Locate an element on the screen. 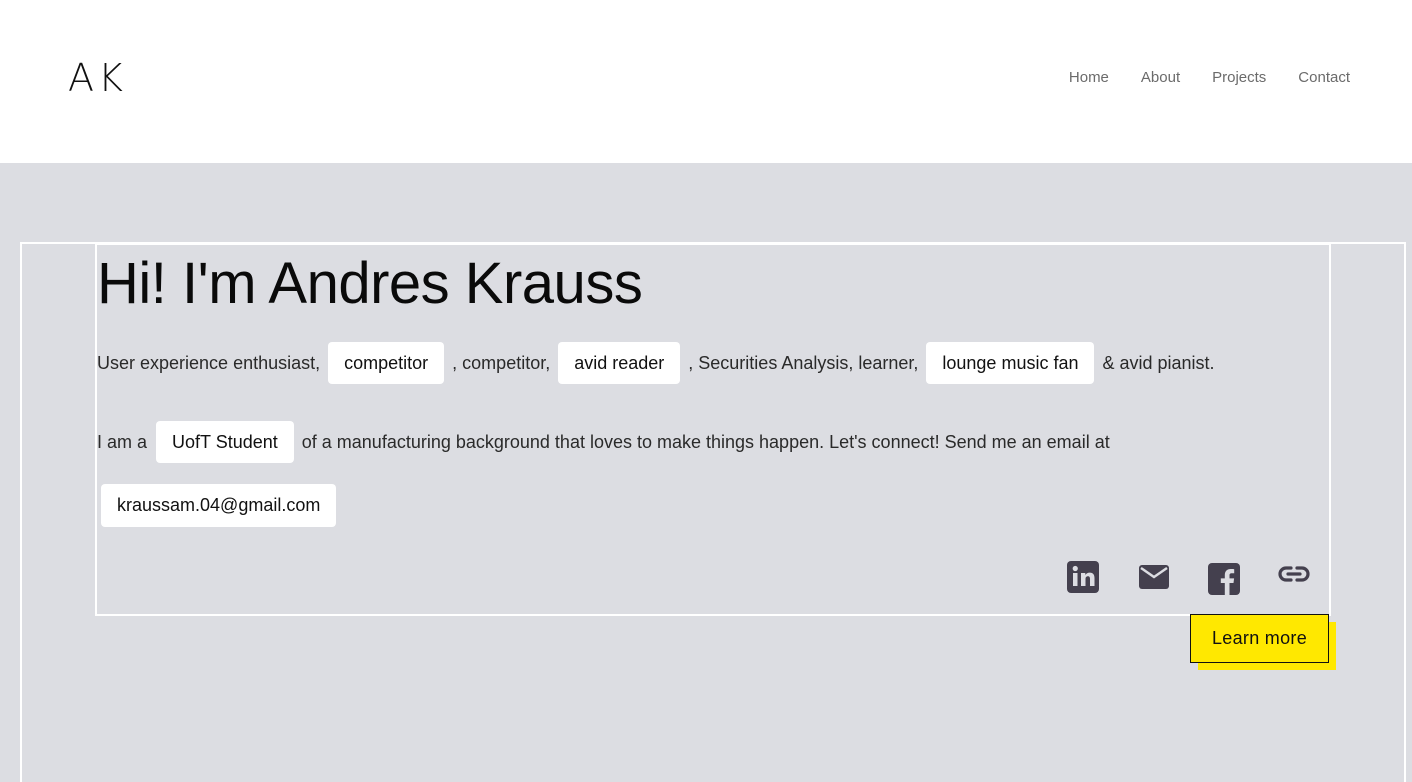 This screenshot has height=782, width=1412. facebook-icon is located at coordinates (1224, 579).